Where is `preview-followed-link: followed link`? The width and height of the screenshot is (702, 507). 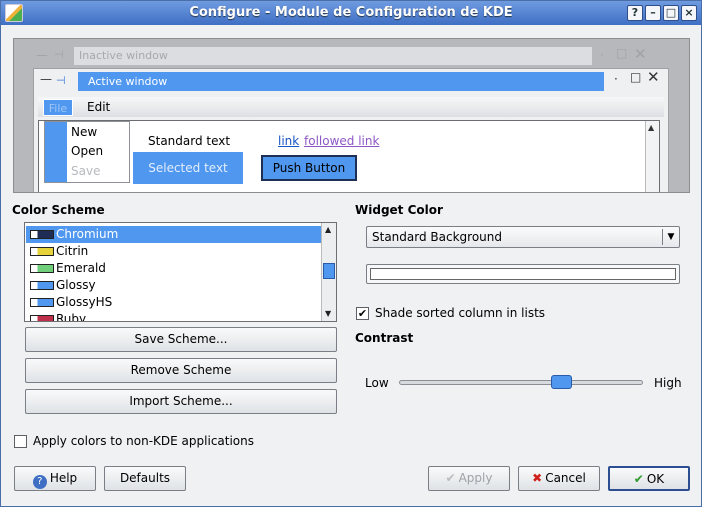 preview-followed-link: followed link is located at coordinates (342, 141).